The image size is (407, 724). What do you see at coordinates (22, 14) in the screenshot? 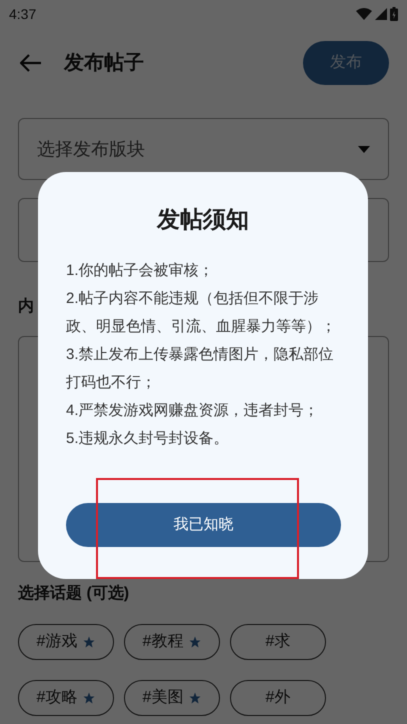
I see `status-time: 4:37` at bounding box center [22, 14].